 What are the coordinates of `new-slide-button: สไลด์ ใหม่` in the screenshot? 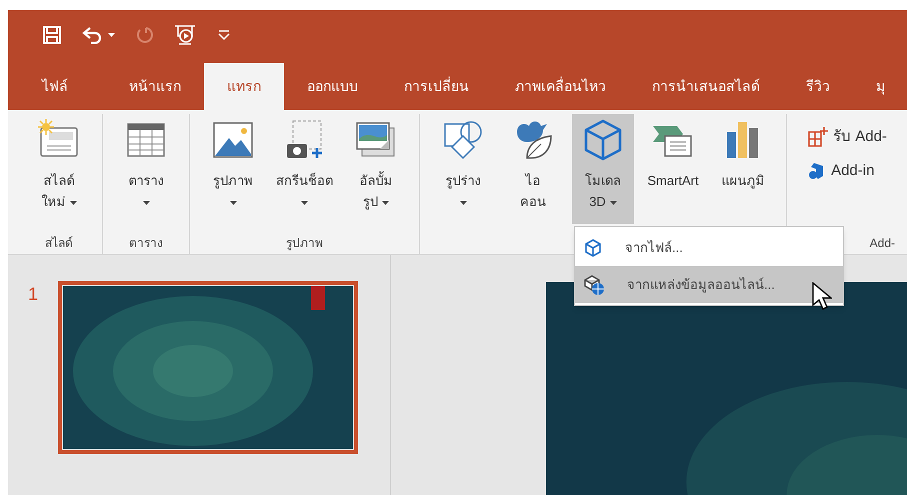 It's located at (59, 169).